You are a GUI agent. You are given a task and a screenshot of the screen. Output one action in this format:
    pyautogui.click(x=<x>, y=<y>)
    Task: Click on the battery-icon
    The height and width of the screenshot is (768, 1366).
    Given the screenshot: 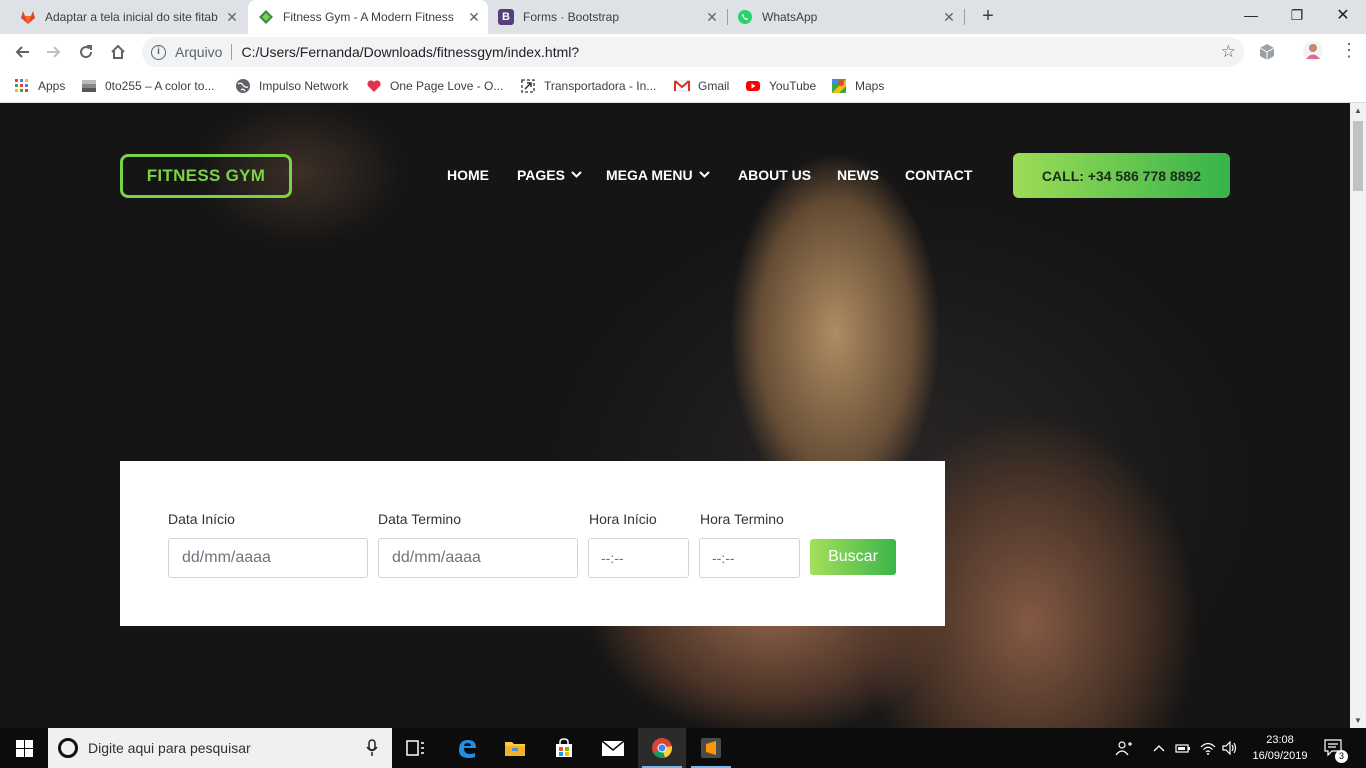 What is the action you would take?
    pyautogui.click(x=1183, y=748)
    